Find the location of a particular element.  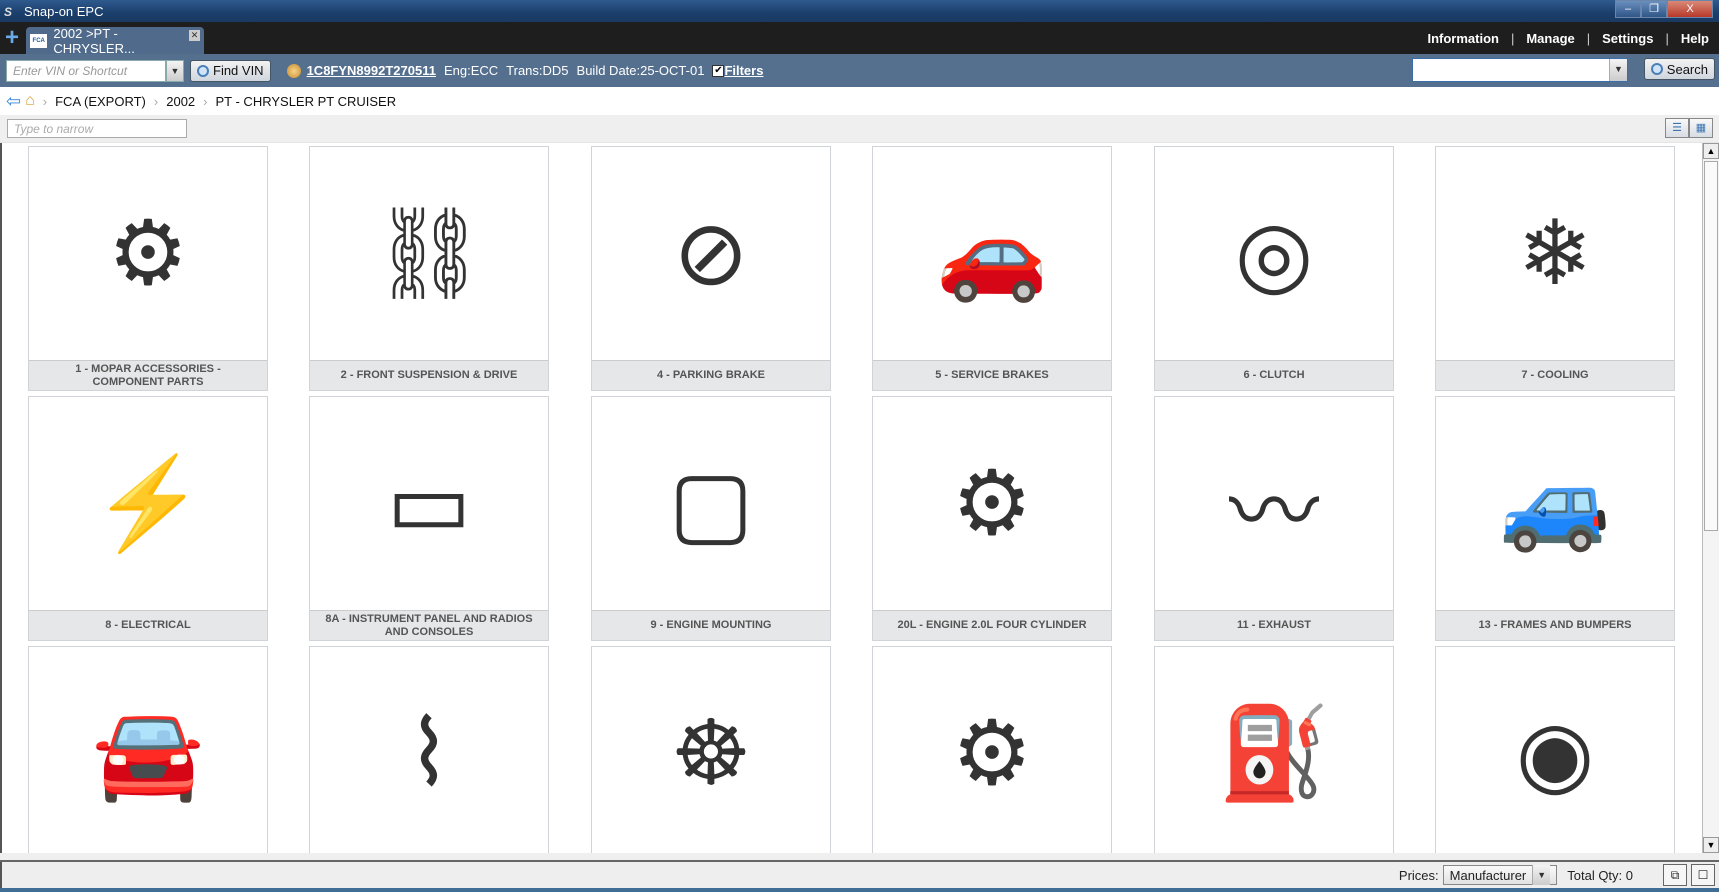

group-card: ⚙ 20L - ENGINE 2.0L FOUR CYLINDER is located at coordinates (992, 518).